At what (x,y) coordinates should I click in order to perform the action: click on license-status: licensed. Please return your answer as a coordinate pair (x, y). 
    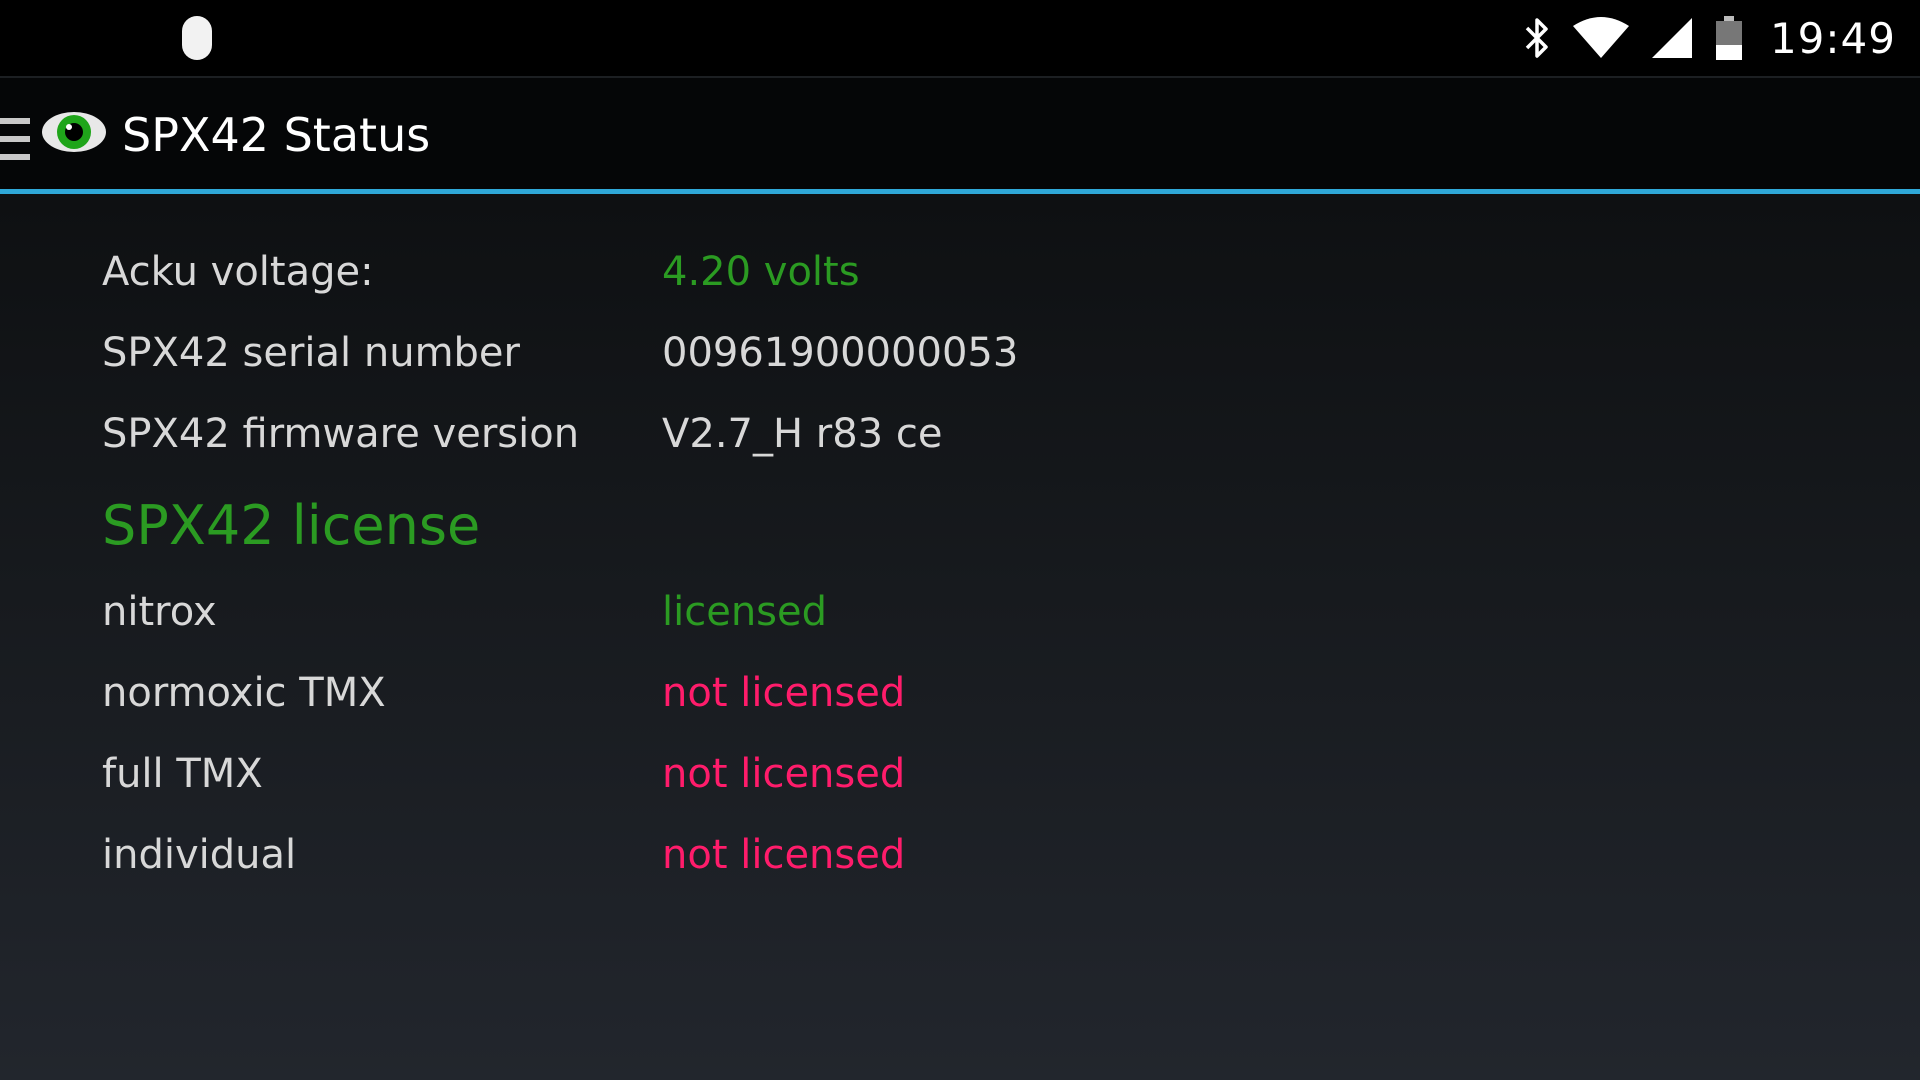
    Looking at the image, I should click on (745, 612).